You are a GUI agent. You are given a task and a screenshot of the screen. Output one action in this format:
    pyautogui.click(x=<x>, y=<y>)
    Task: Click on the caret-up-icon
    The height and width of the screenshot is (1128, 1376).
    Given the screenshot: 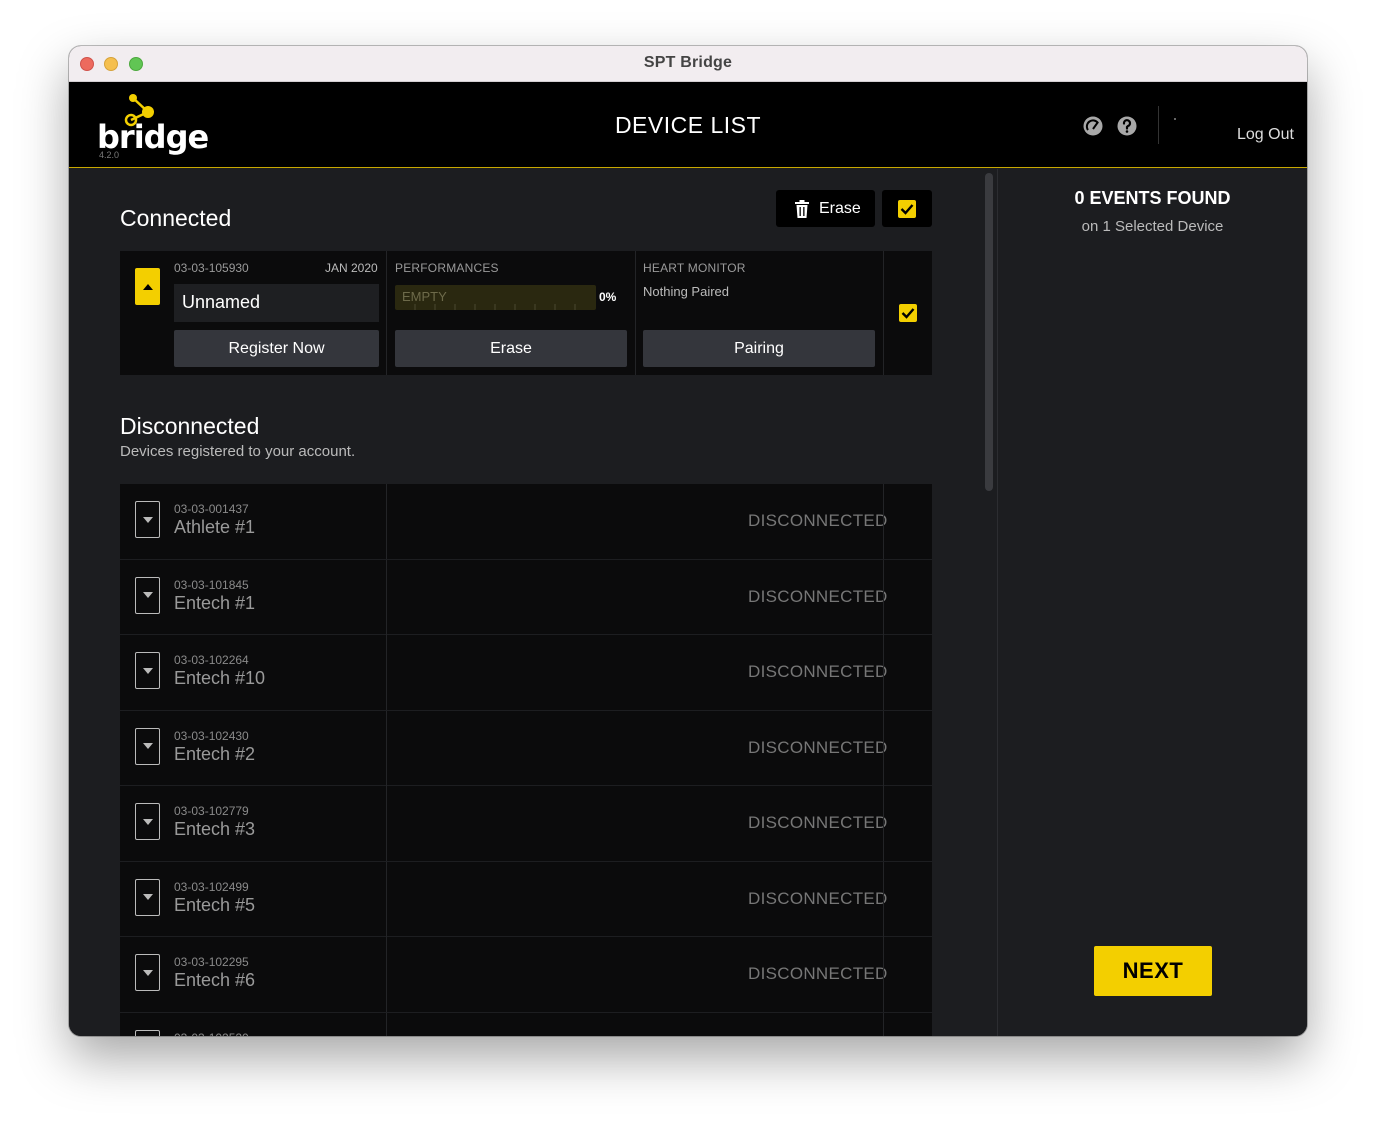 What is the action you would take?
    pyautogui.click(x=147, y=286)
    